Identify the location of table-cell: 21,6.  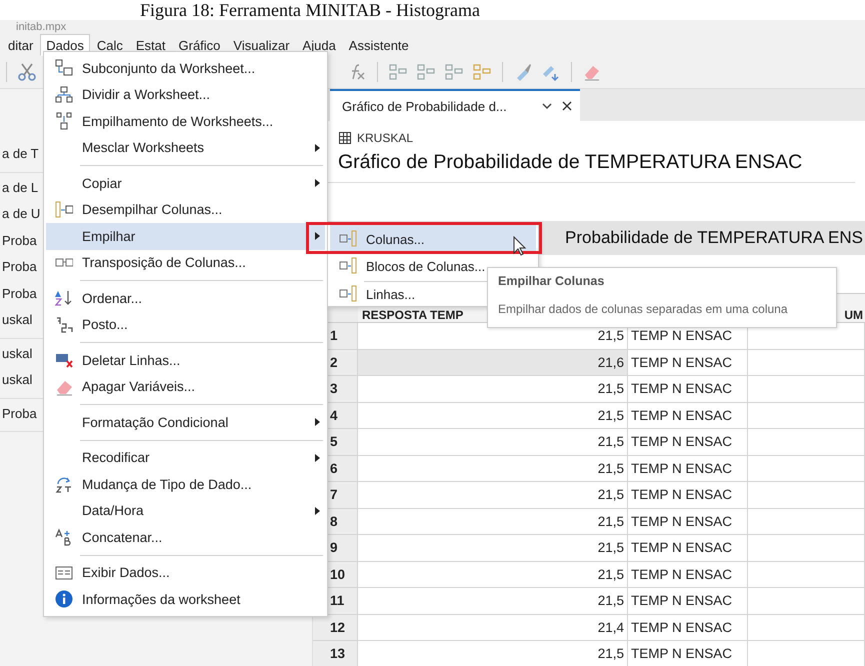
(493, 363).